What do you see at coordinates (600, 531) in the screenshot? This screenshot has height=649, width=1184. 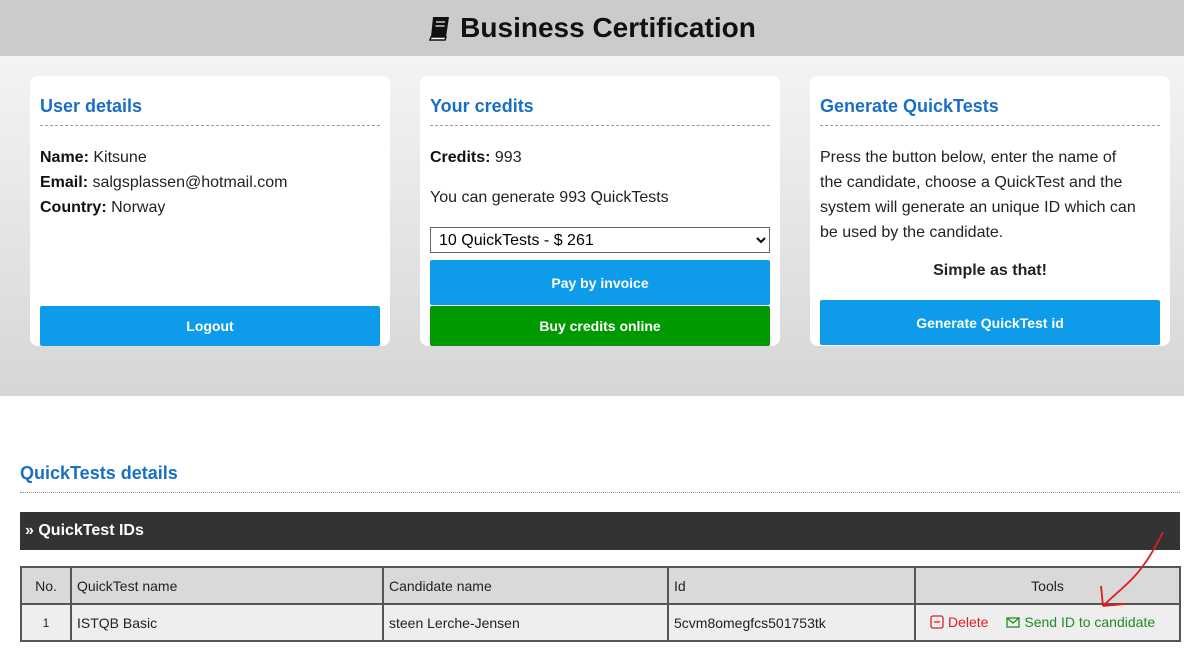 I see `quicktest-ids-bar: » QuickTest IDs` at bounding box center [600, 531].